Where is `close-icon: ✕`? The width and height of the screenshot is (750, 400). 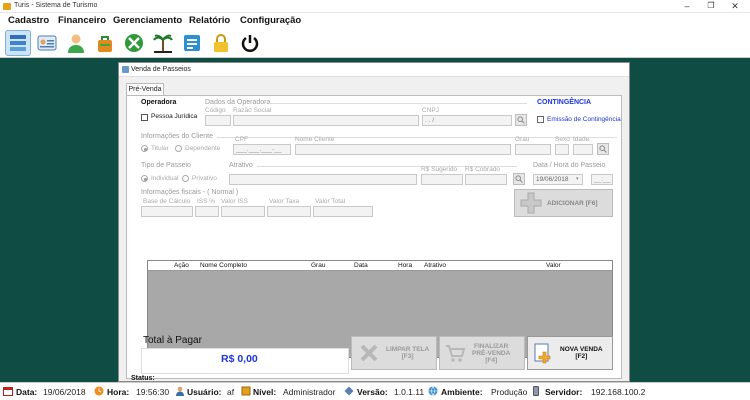
close-icon: ✕ is located at coordinates (735, 6).